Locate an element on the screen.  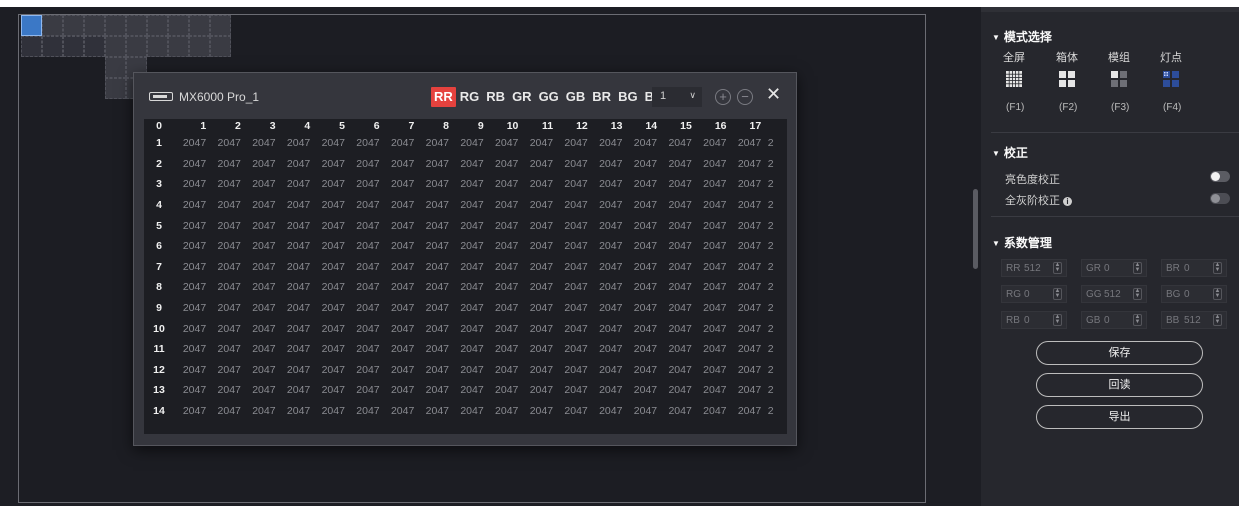
readback-button: 回读 is located at coordinates (1119, 385).